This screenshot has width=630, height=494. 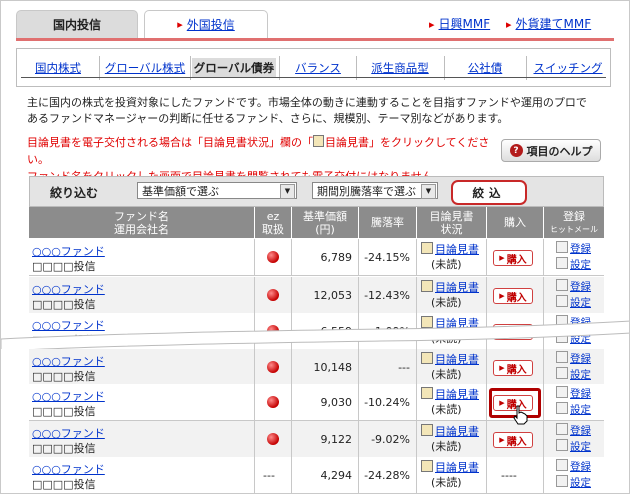 I want to click on help-button-label: 項目のヘルプ, so click(x=559, y=151).